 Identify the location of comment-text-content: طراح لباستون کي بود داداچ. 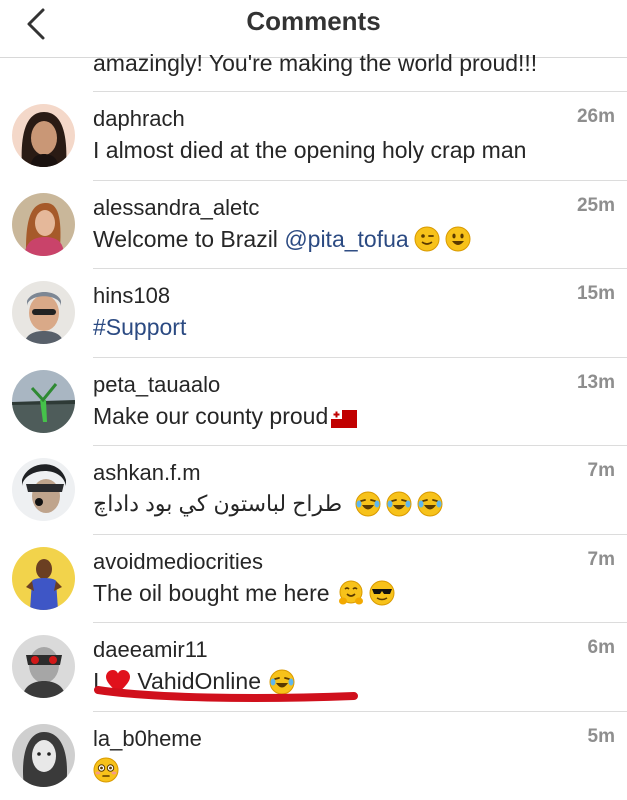
(218, 503).